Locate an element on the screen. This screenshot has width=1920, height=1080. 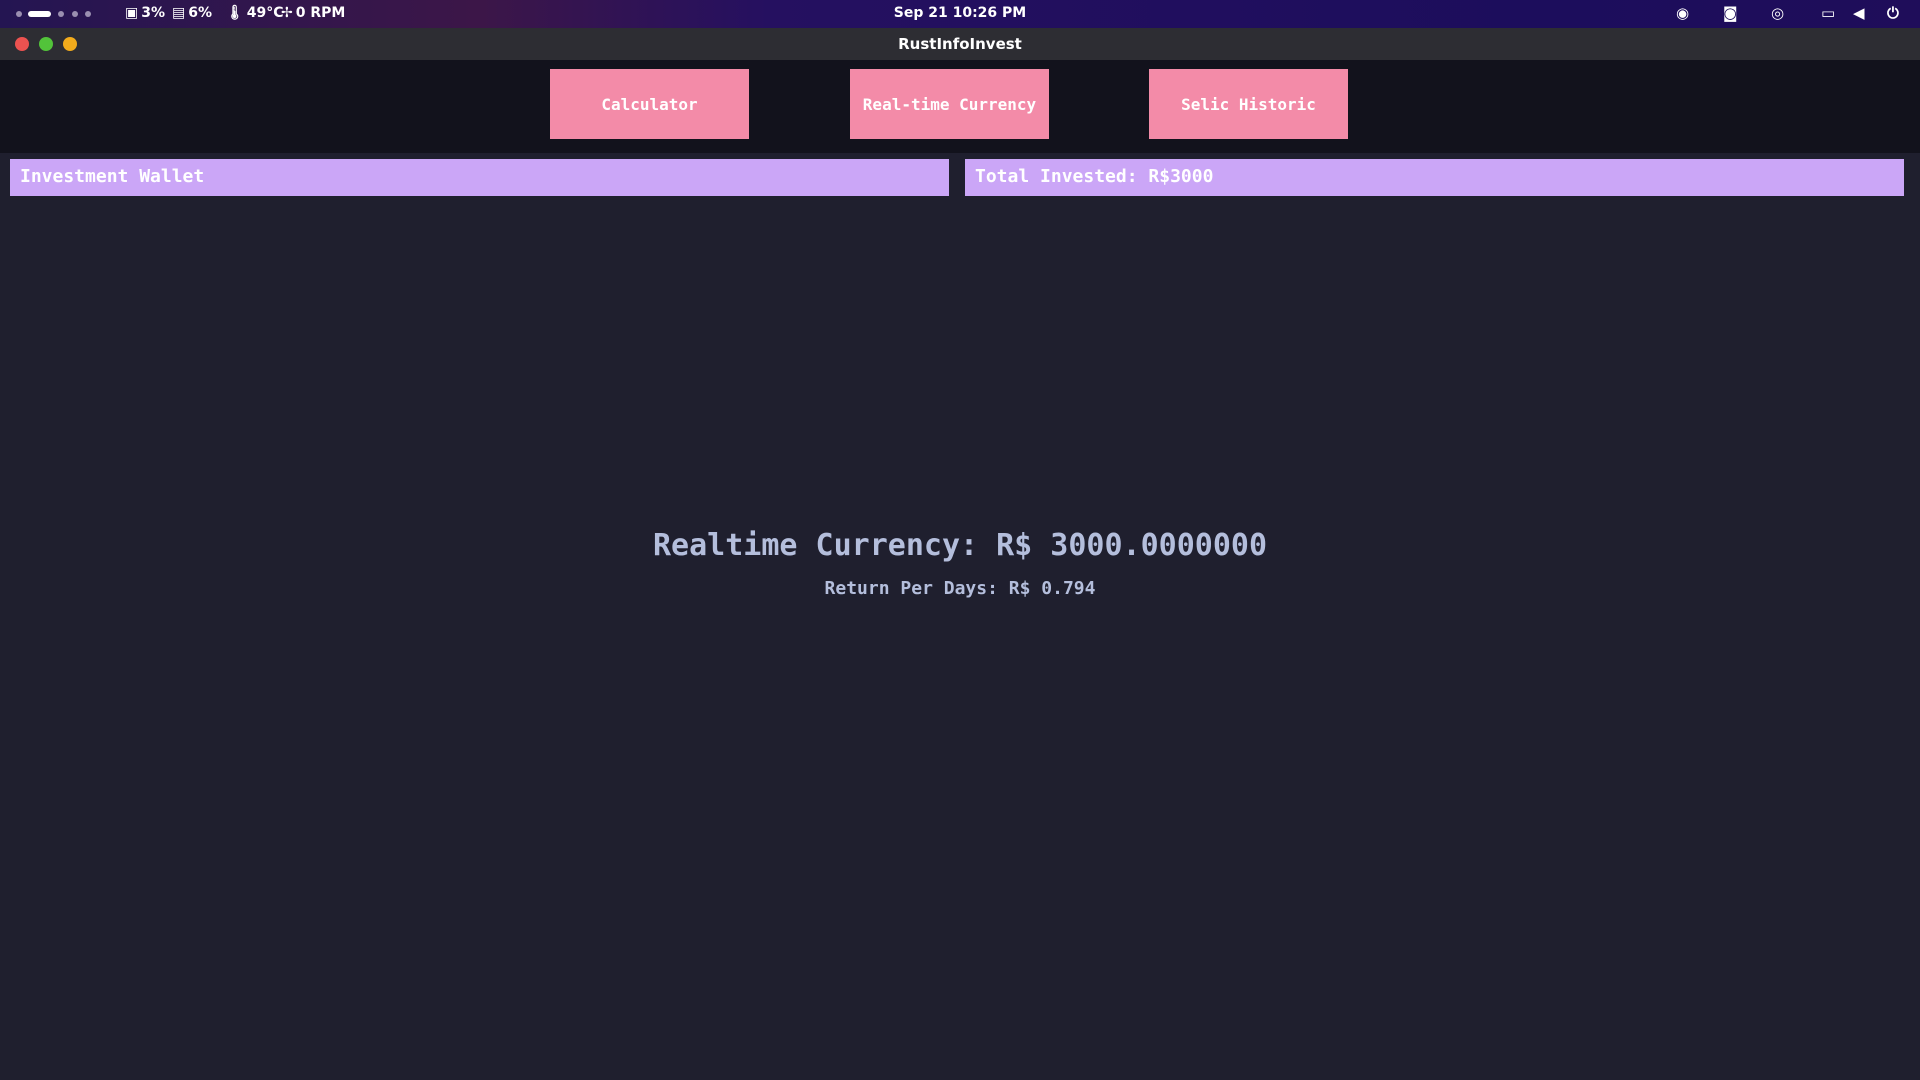
maximize-button is located at coordinates (46, 44).